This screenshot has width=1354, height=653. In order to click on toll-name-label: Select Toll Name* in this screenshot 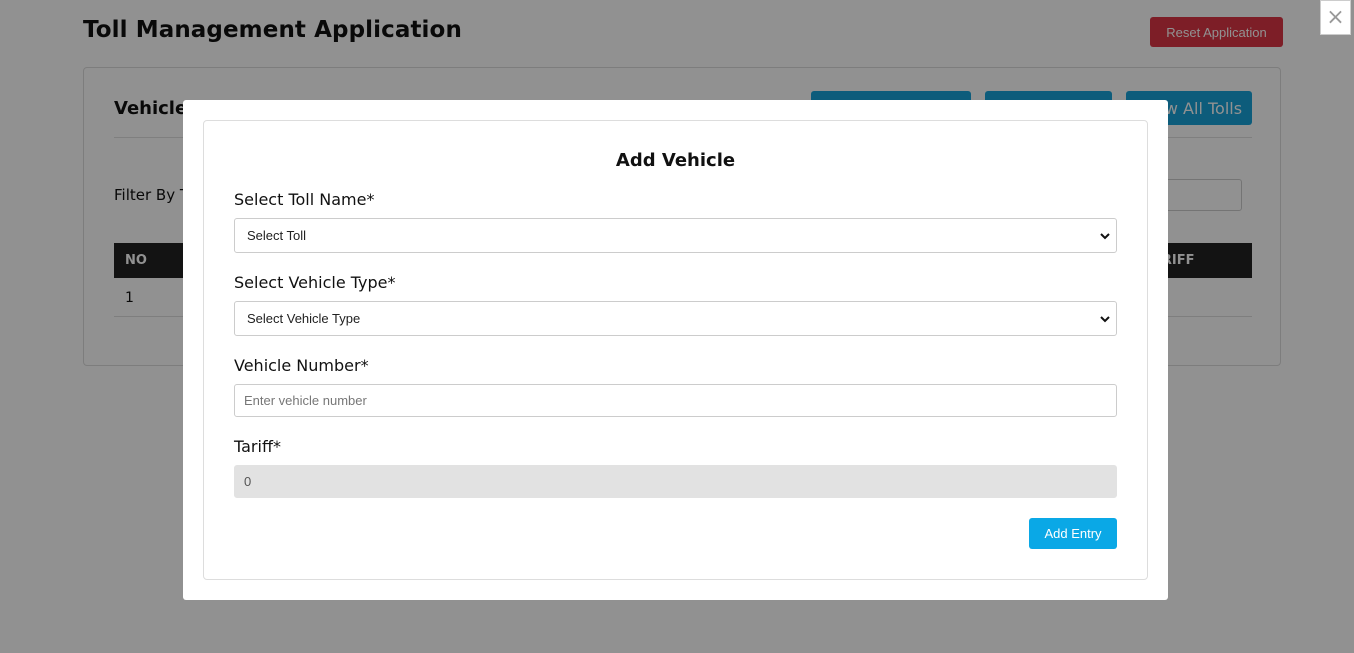, I will do `click(304, 199)`.